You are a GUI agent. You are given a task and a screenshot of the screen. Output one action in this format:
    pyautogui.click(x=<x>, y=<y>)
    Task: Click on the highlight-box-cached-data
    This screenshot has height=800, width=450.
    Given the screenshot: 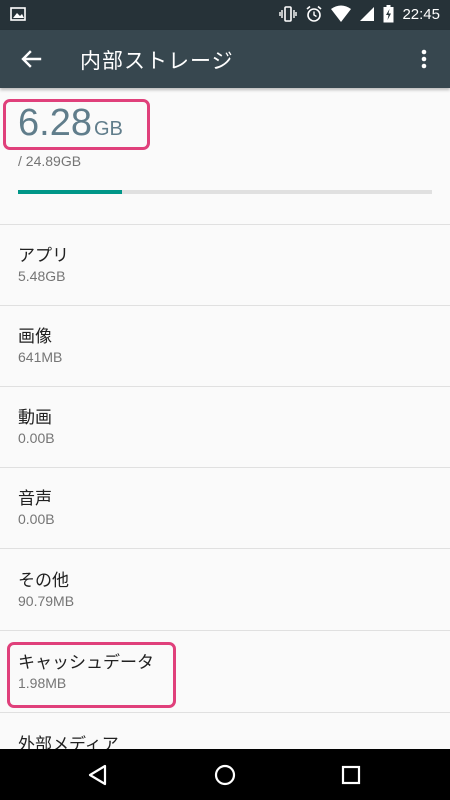 What is the action you would take?
    pyautogui.click(x=91, y=675)
    